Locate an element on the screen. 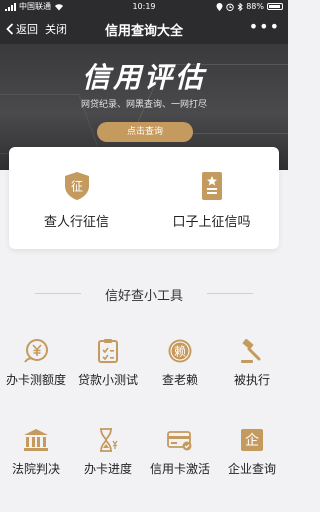  back-button: 返回 is located at coordinates (22, 29).